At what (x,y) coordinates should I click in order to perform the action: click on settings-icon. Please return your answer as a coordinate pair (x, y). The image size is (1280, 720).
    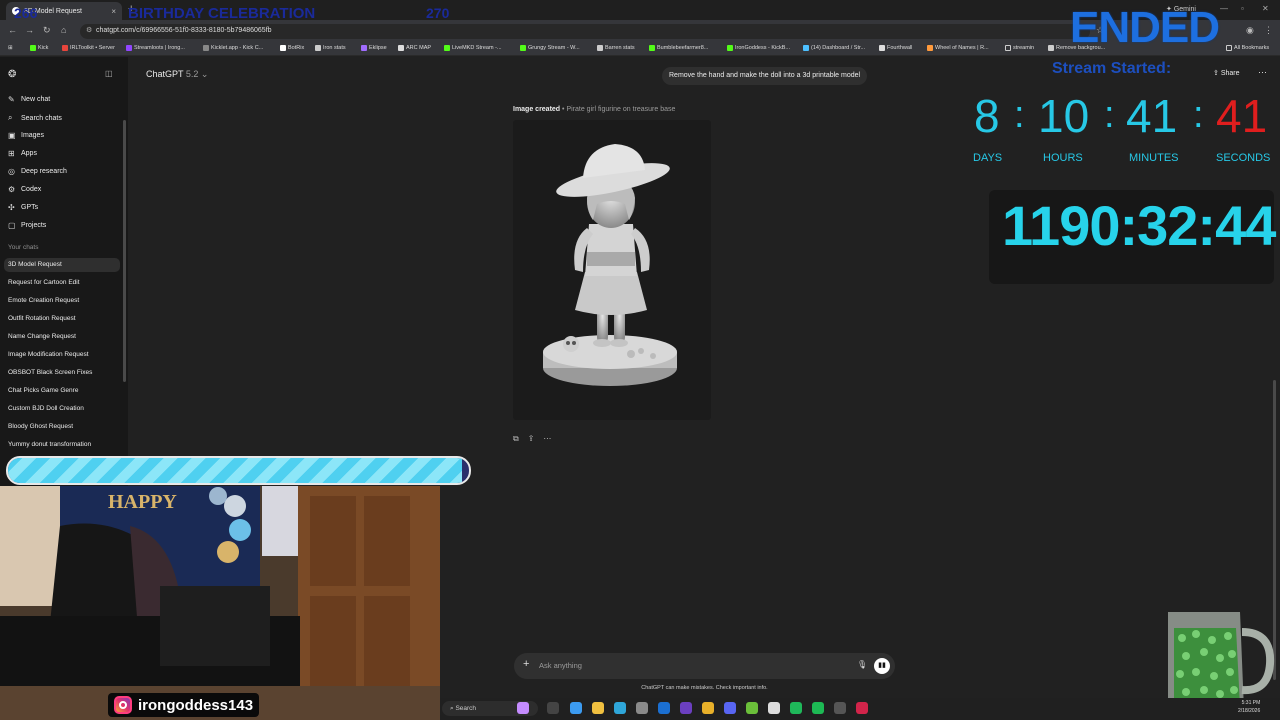
    Looking at the image, I should click on (840, 708).